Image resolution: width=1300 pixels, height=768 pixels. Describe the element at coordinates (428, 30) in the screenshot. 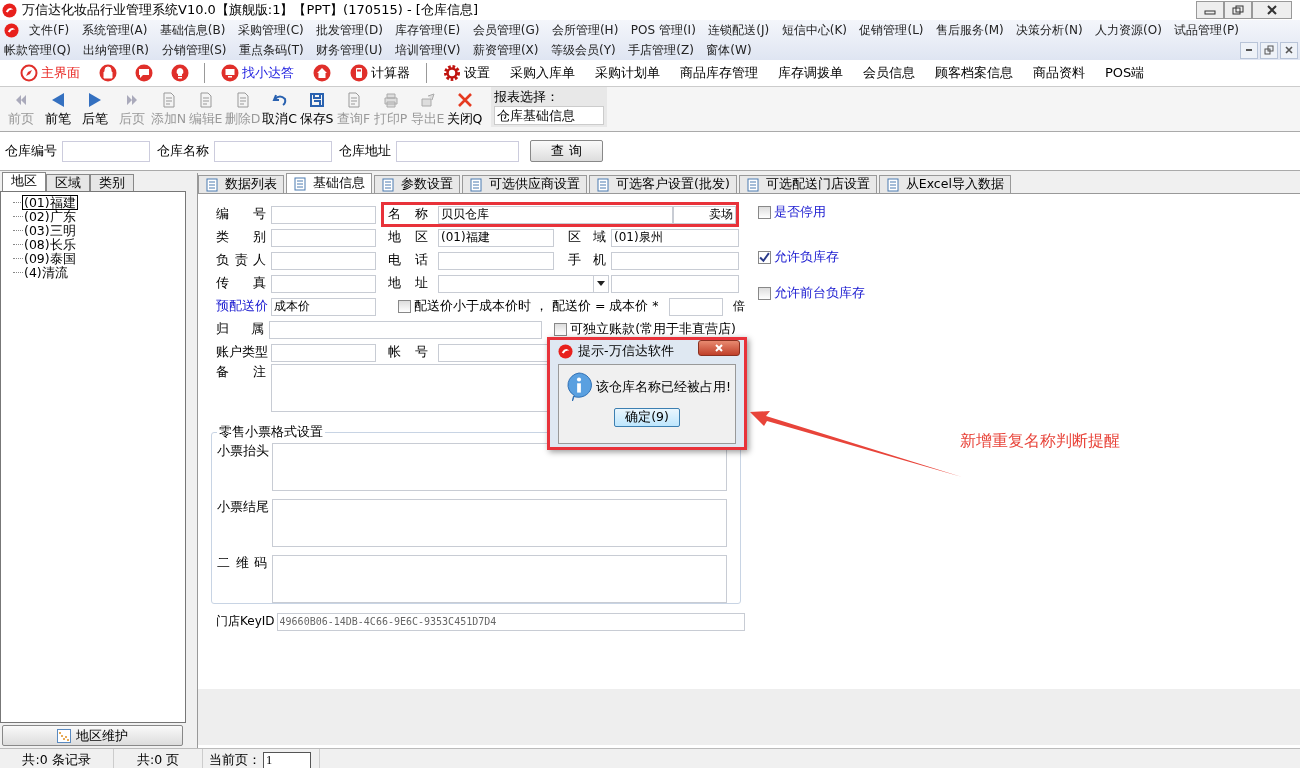

I see `menu-item: 库存管理(E)` at that location.